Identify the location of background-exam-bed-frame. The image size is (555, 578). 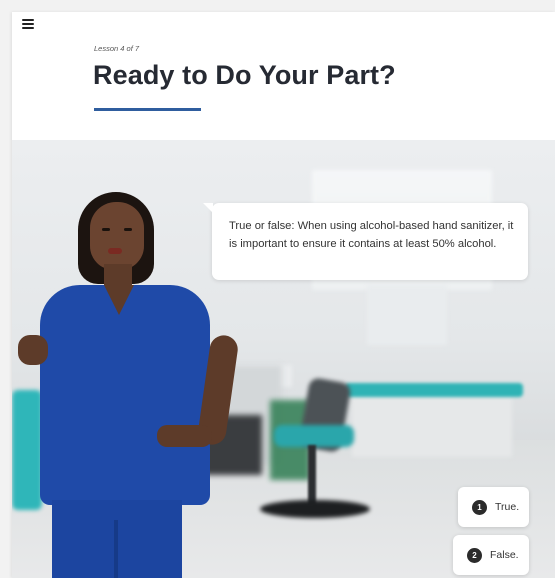
(432, 427).